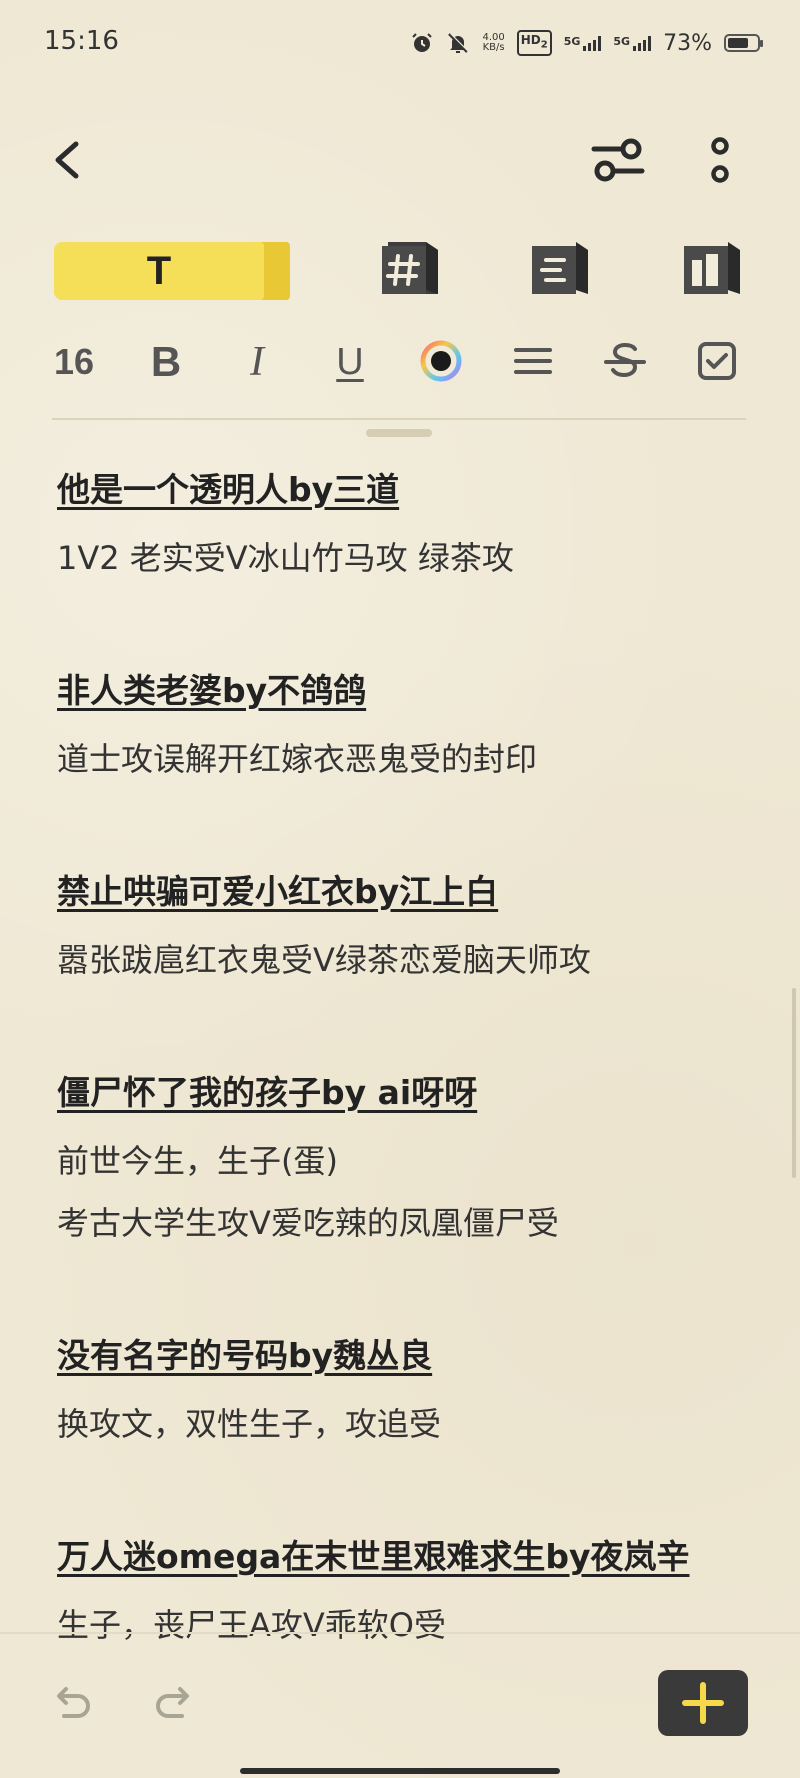  What do you see at coordinates (267, 1092) in the screenshot?
I see `entry-title: 僵尸怀了我的孩子by ai呀呀` at bounding box center [267, 1092].